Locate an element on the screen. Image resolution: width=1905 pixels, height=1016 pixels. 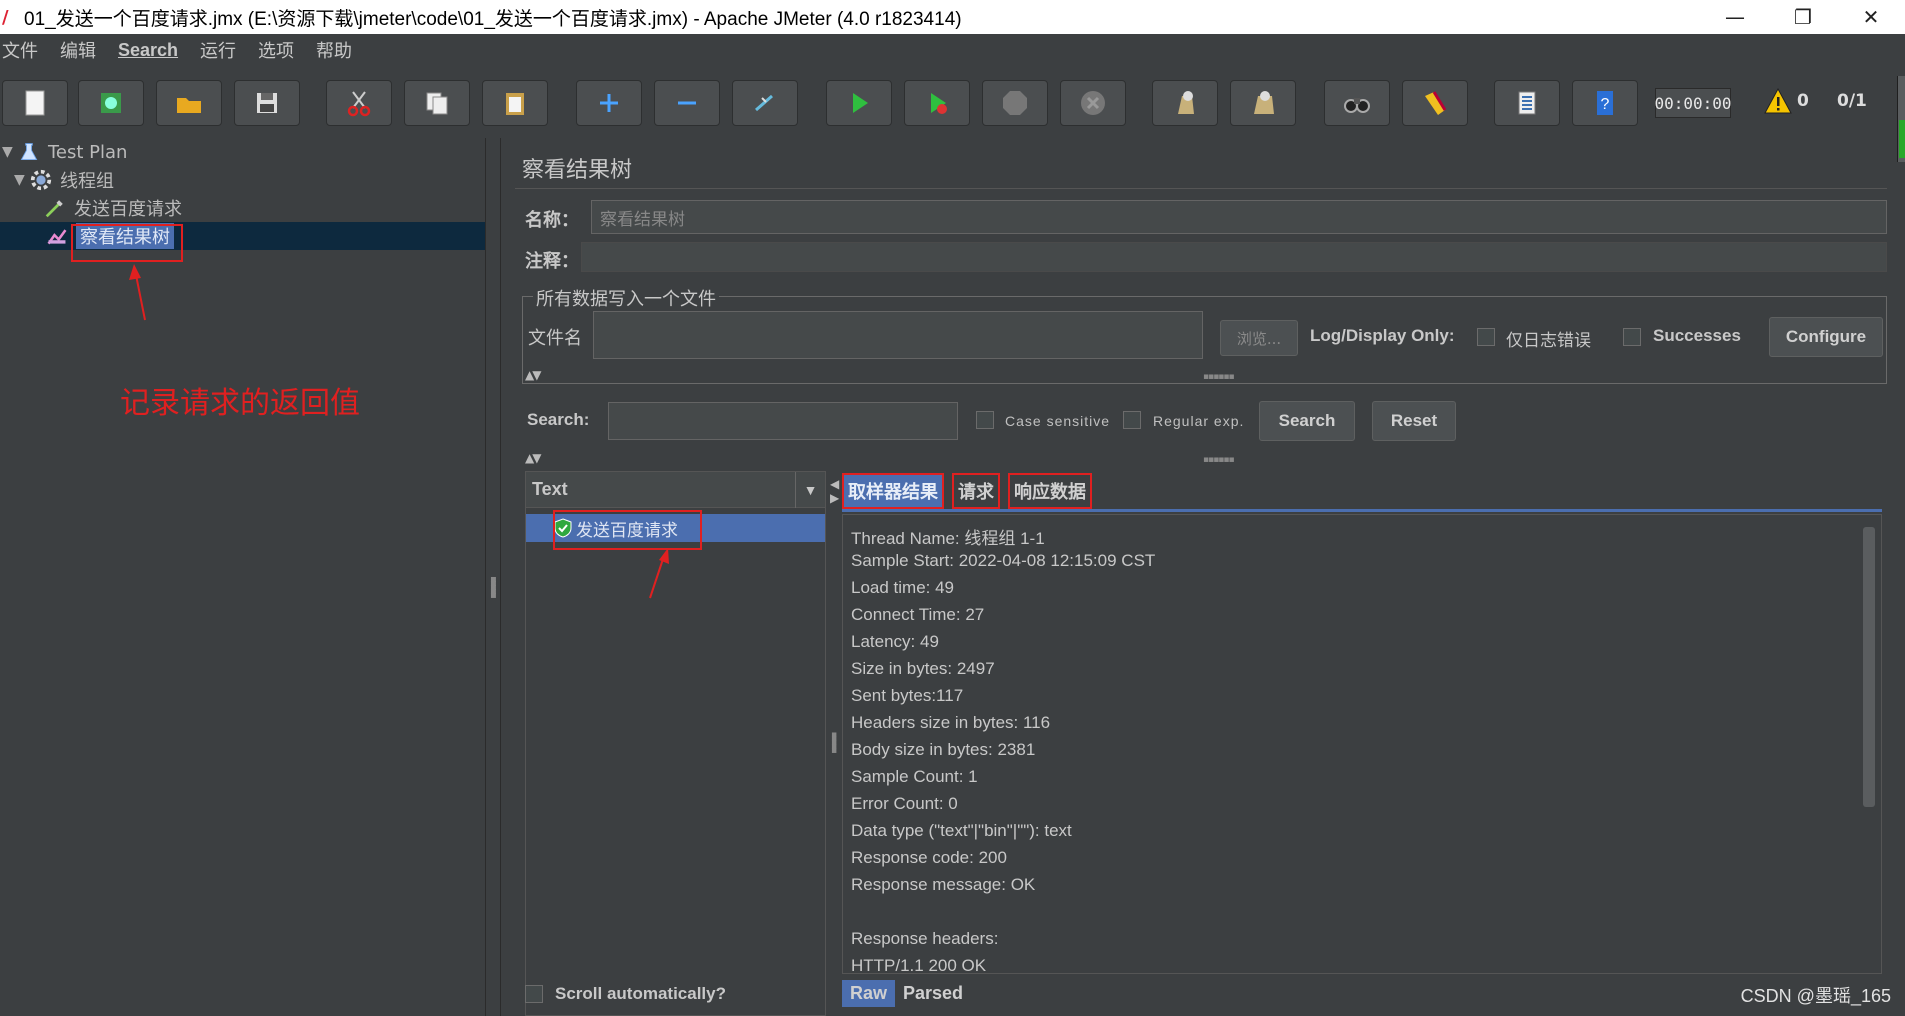
comment-input is located at coordinates (1234, 257).